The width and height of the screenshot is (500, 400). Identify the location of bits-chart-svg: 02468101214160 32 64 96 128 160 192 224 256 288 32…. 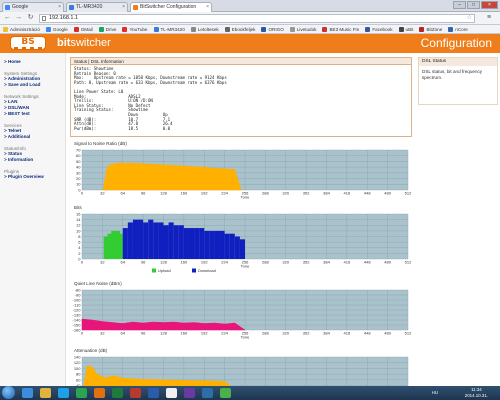
(244, 242).